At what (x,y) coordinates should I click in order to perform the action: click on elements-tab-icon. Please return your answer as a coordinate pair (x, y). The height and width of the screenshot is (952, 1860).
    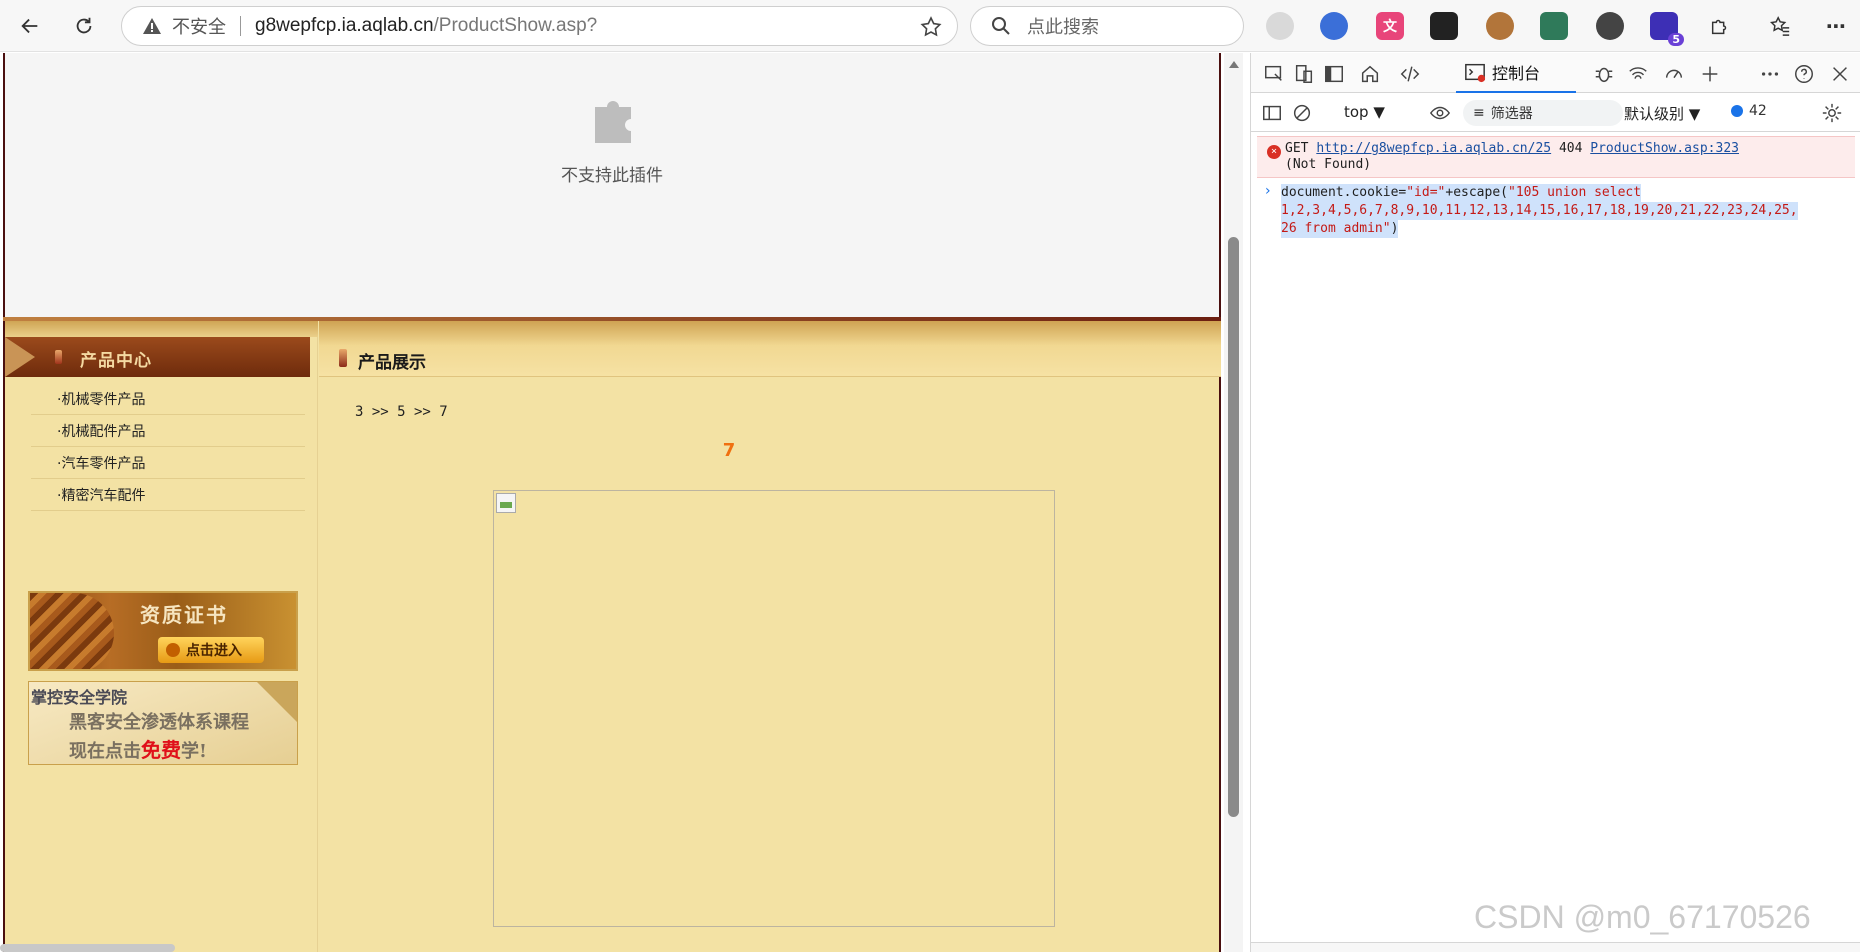
    Looking at the image, I should click on (1410, 74).